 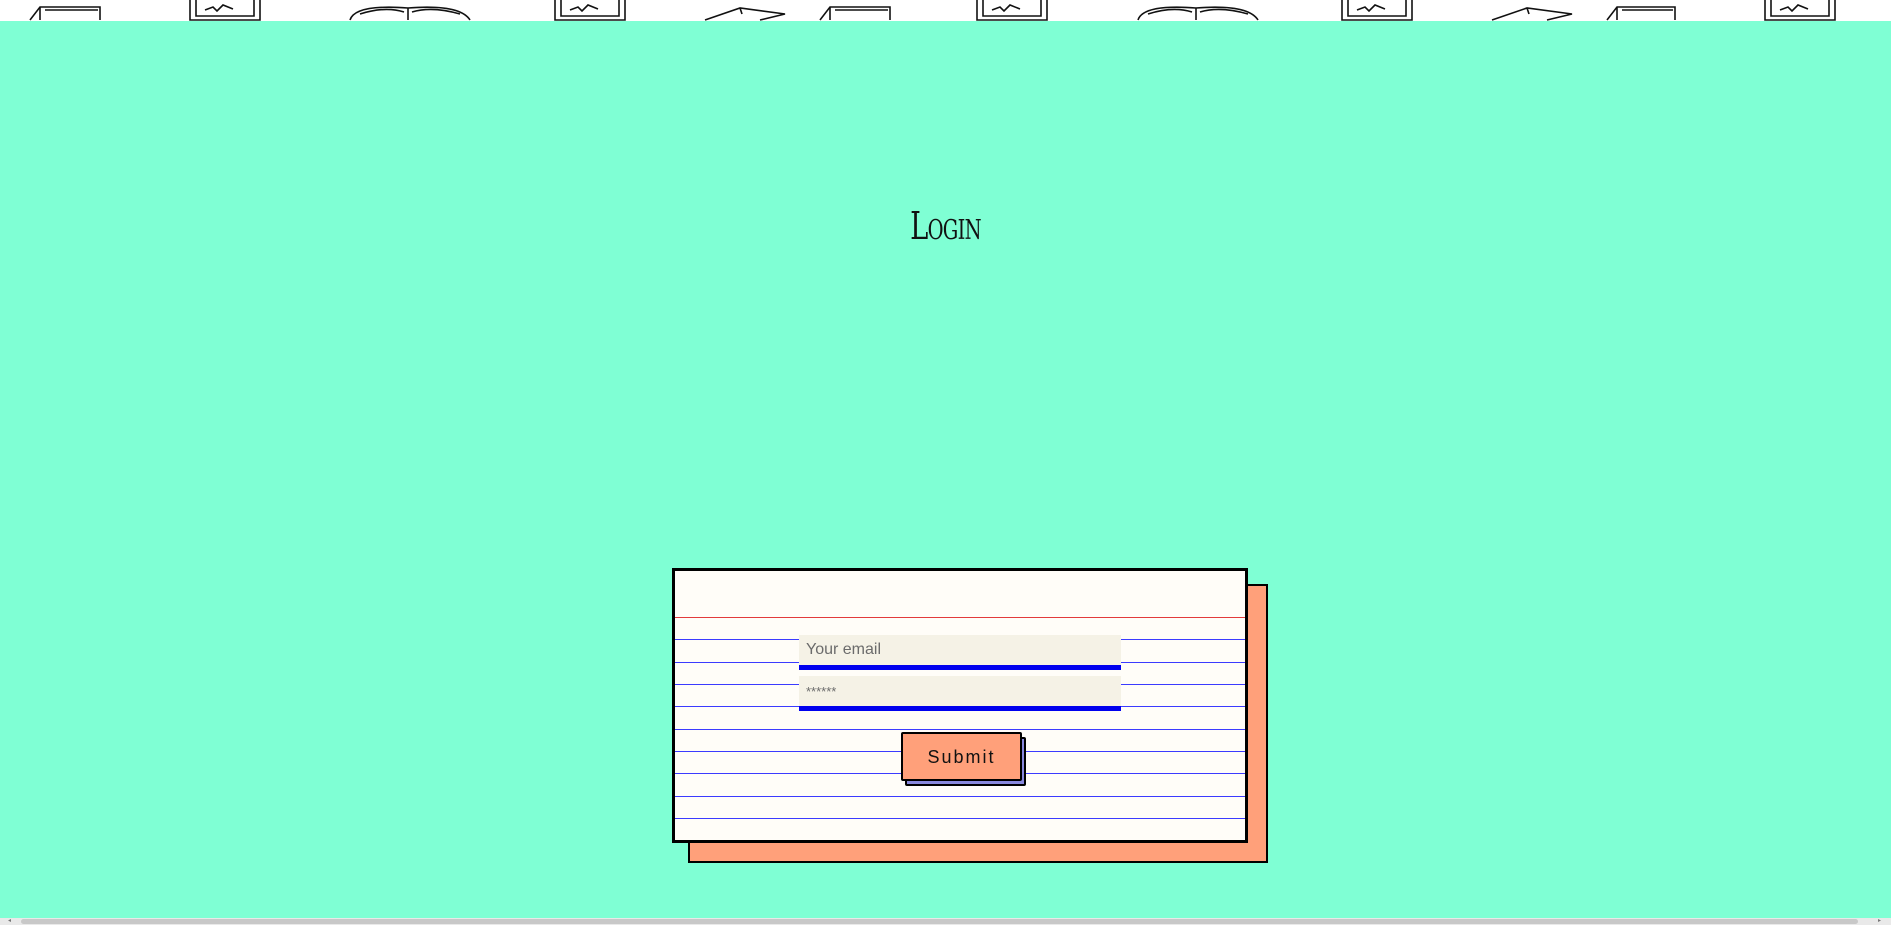 What do you see at coordinates (932, 10) in the screenshot?
I see `book-sketch-icon` at bounding box center [932, 10].